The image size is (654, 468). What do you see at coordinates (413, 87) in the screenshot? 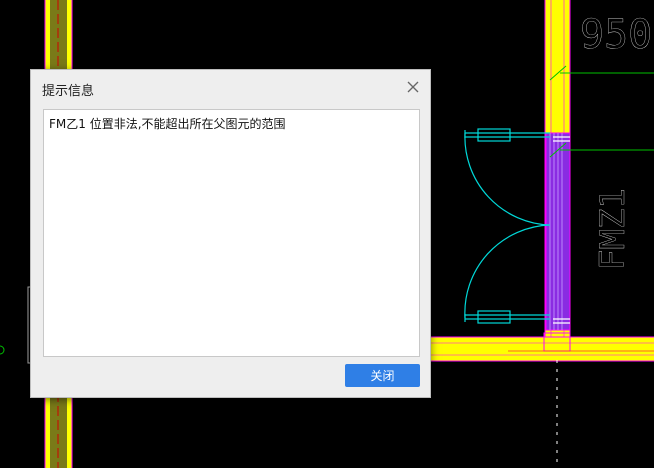
I see `close-icon` at bounding box center [413, 87].